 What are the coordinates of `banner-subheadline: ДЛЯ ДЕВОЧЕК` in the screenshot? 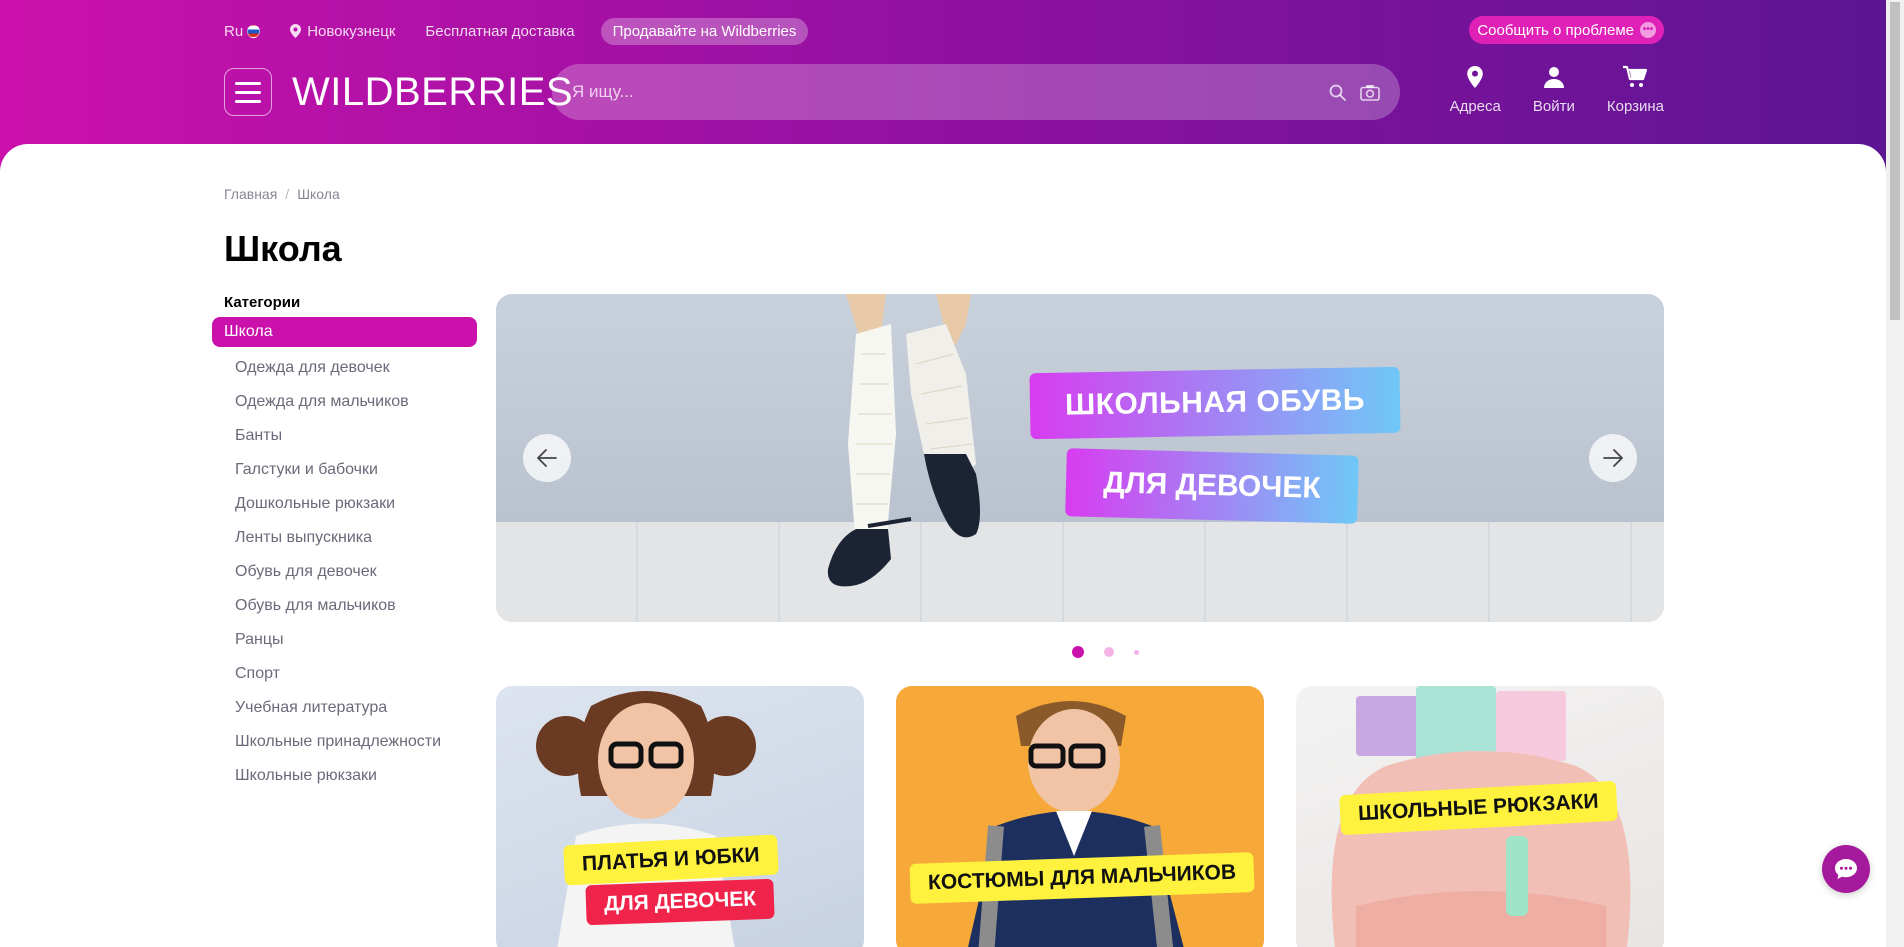 It's located at (1212, 486).